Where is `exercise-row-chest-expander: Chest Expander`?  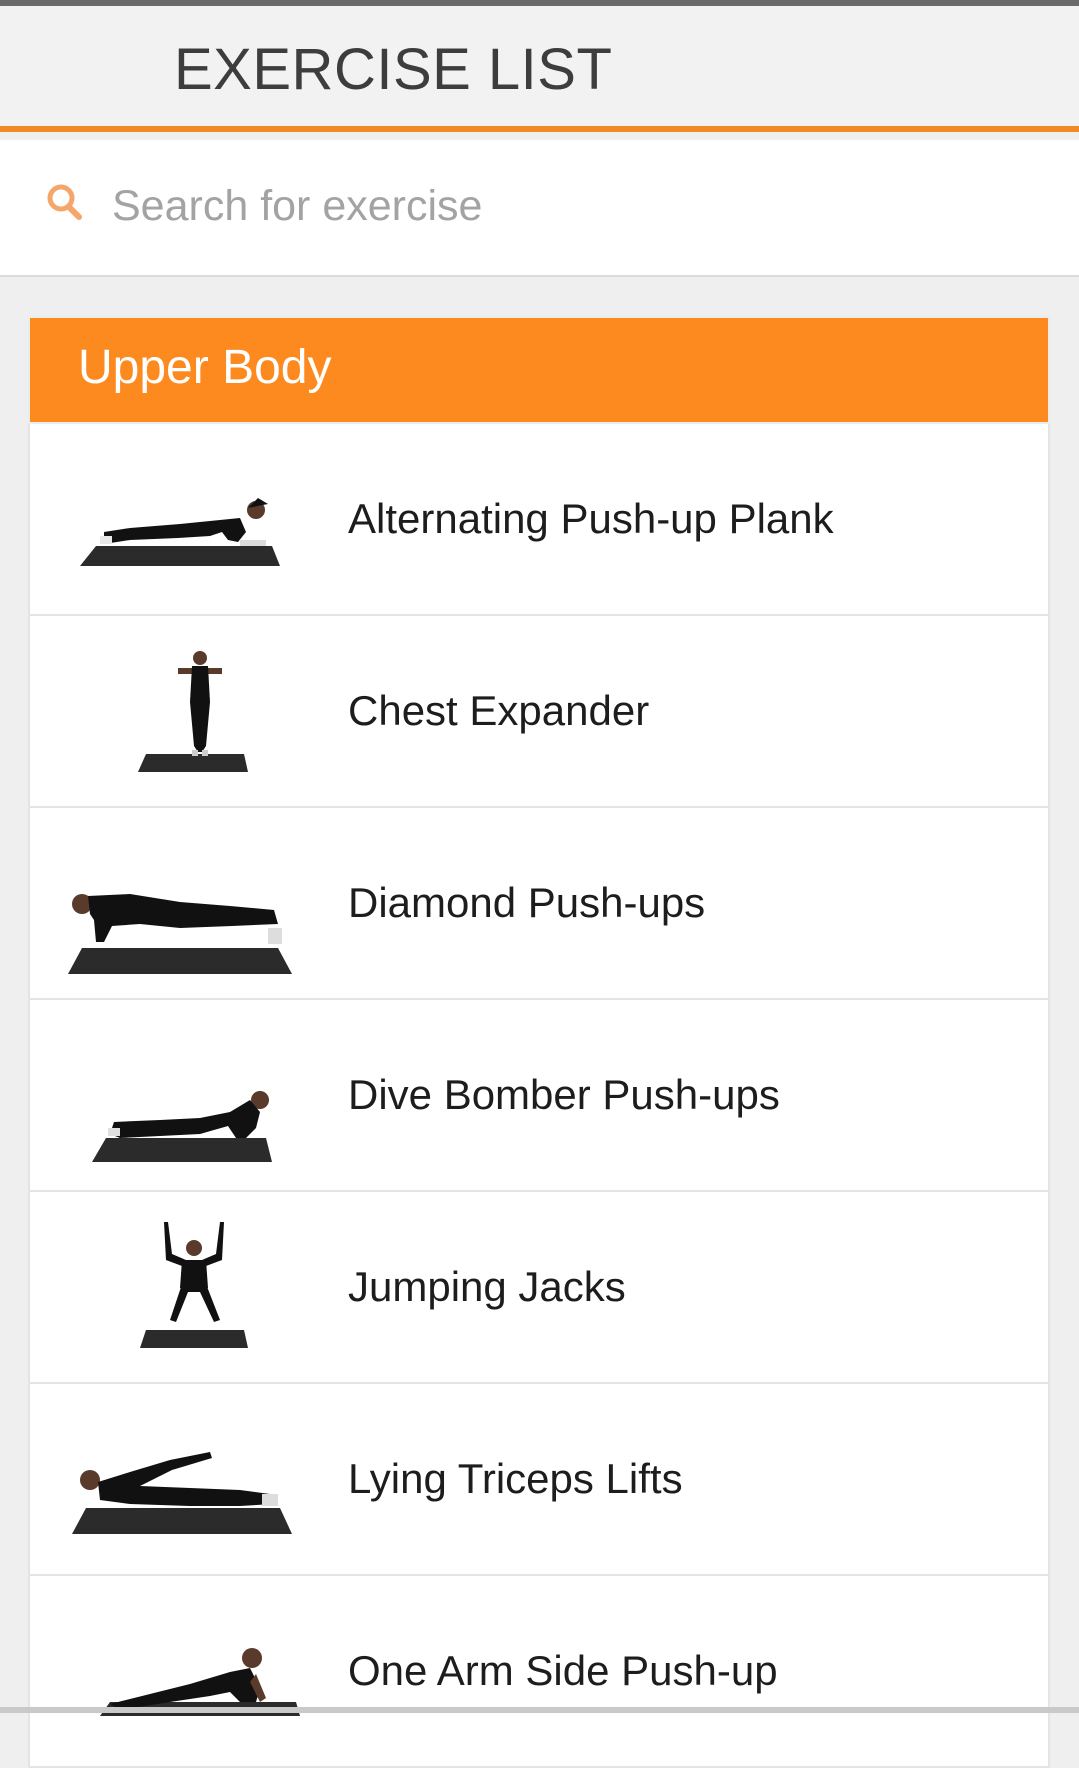 exercise-row-chest-expander: Chest Expander is located at coordinates (539, 712).